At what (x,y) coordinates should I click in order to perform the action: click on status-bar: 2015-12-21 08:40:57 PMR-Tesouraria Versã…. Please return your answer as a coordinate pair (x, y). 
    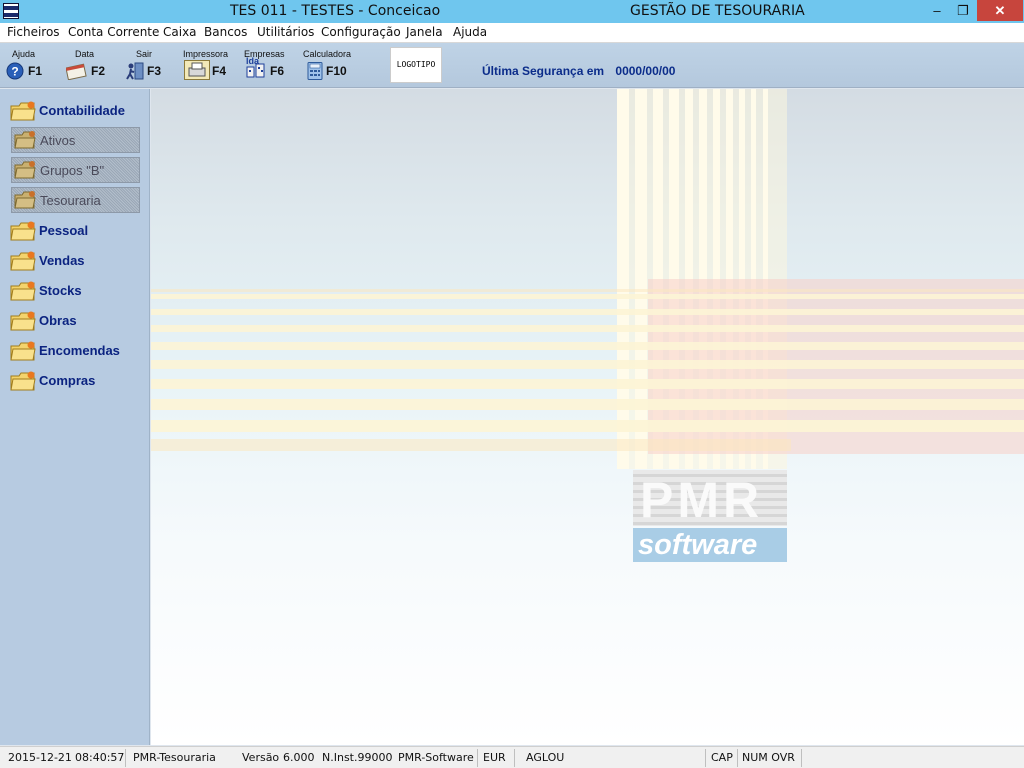
    Looking at the image, I should click on (512, 757).